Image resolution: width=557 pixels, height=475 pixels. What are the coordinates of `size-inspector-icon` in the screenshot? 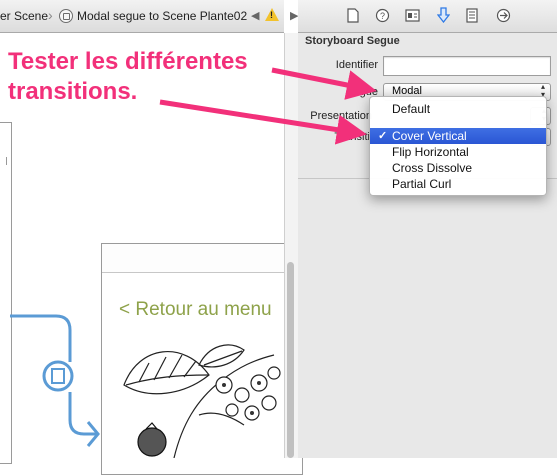 It's located at (472, 15).